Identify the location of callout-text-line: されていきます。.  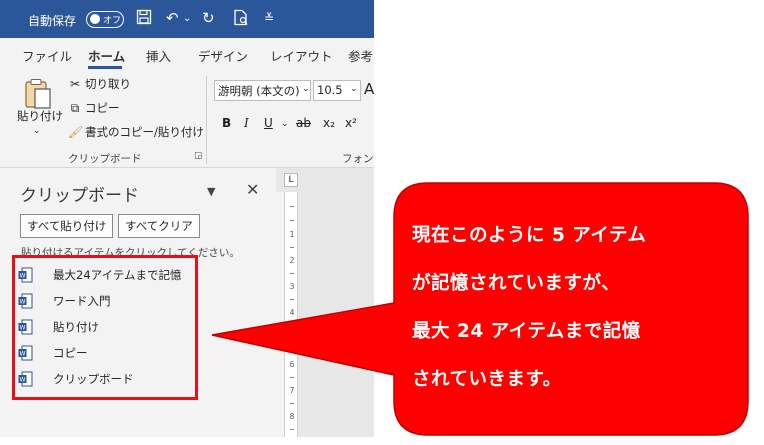
(487, 379).